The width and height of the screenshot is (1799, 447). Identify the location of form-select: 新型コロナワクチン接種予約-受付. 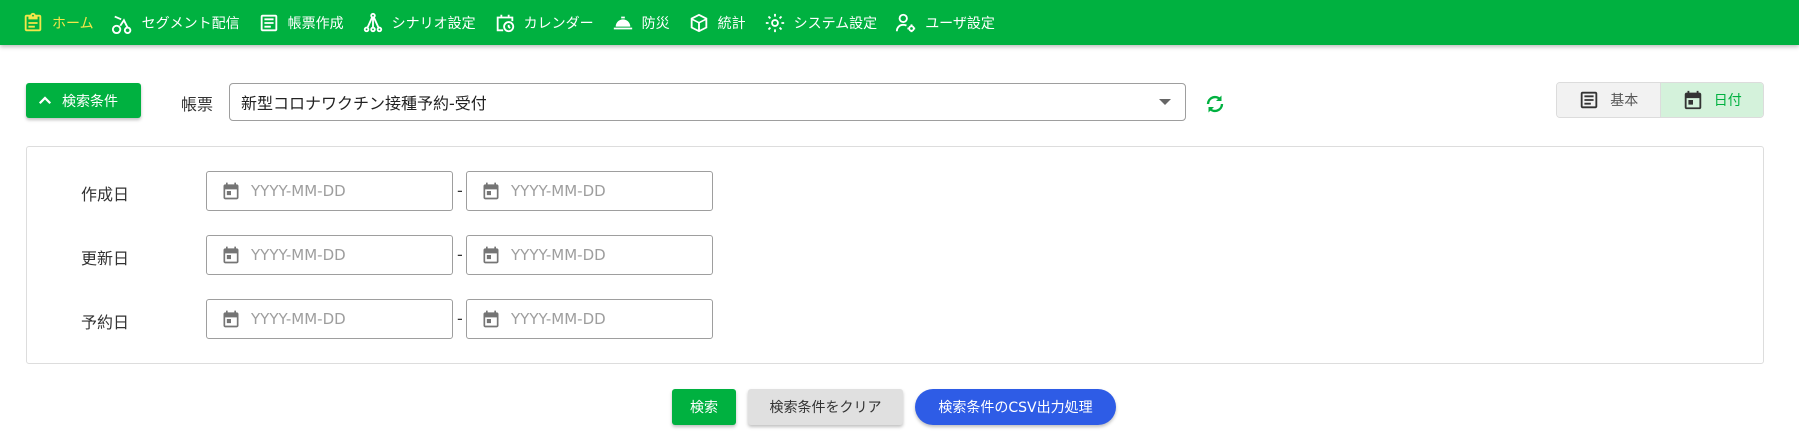
(707, 102).